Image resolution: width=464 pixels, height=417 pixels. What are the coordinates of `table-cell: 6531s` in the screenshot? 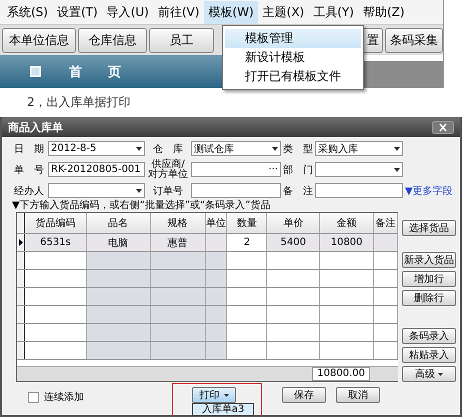 It's located at (56, 242).